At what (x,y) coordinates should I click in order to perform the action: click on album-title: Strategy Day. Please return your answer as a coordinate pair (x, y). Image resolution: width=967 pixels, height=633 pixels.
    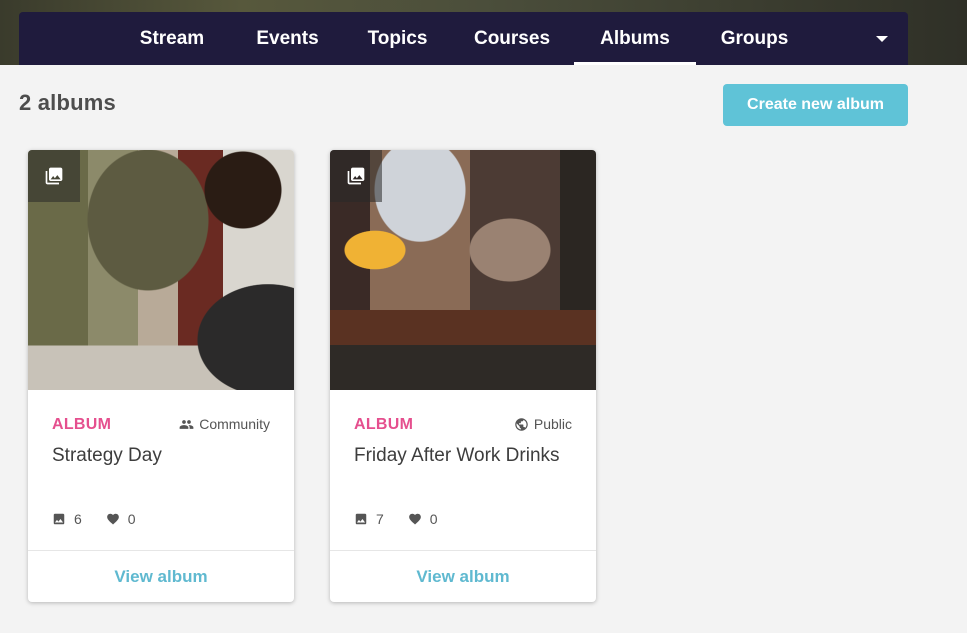
    Looking at the image, I should click on (162, 456).